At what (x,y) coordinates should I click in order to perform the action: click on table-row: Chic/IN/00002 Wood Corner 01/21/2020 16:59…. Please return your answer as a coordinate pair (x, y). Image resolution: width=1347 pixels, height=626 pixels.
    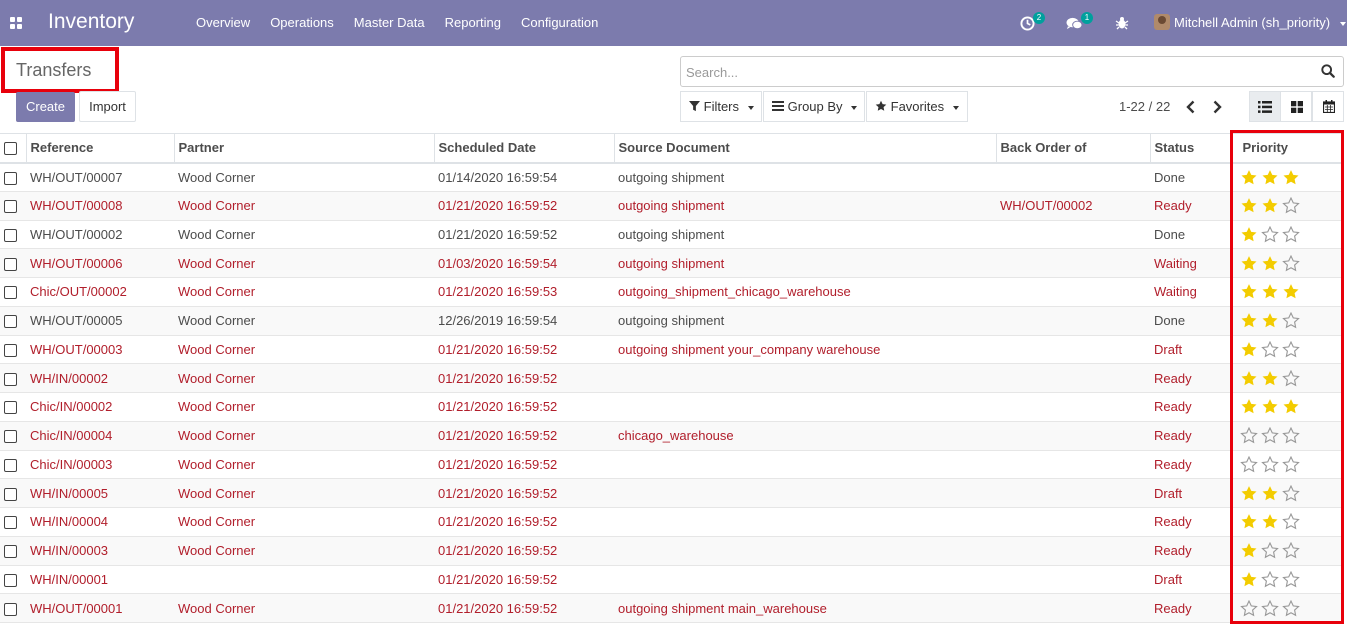
    Looking at the image, I should click on (671, 407).